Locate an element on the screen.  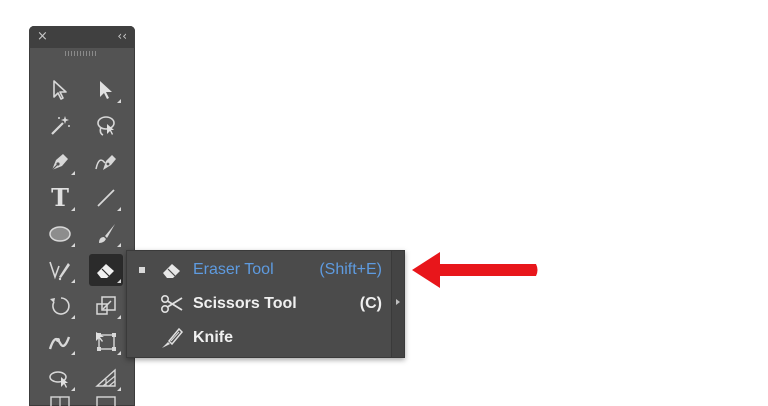
ellipse-icon is located at coordinates (60, 234).